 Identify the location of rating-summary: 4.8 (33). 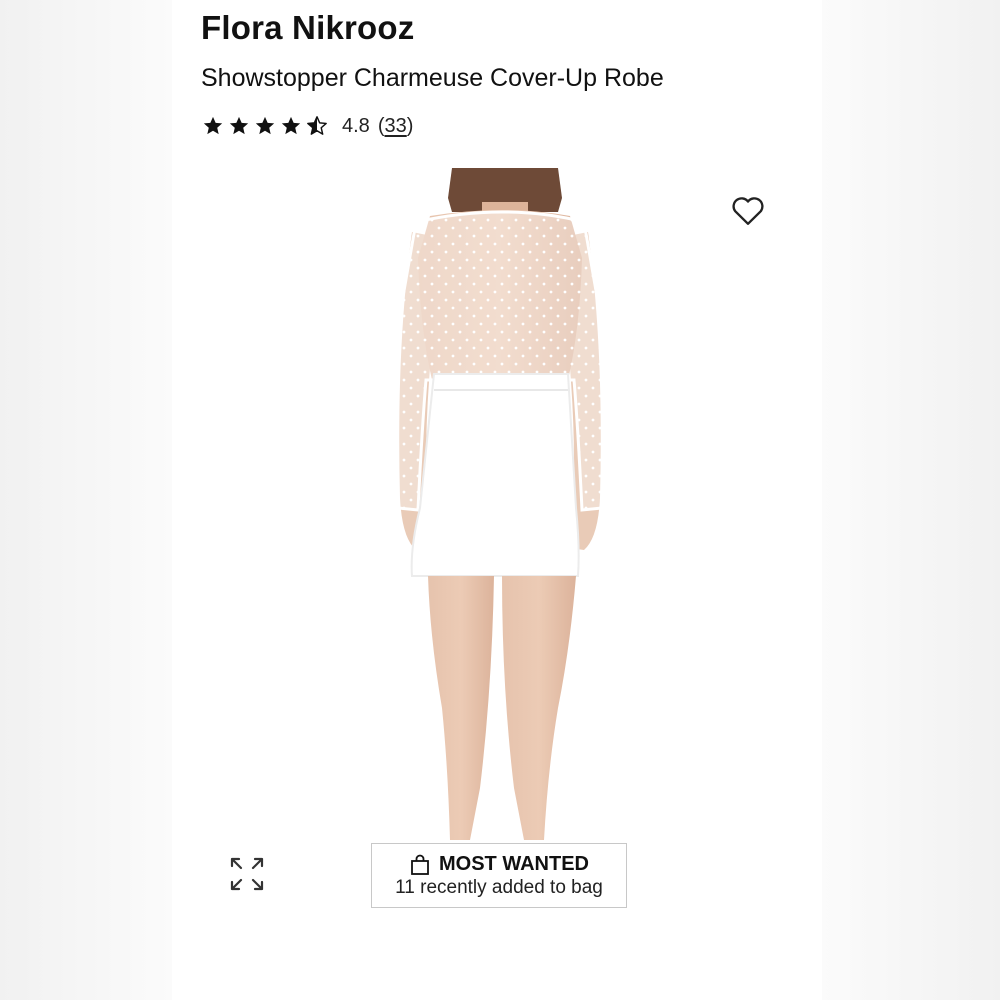
(307, 126).